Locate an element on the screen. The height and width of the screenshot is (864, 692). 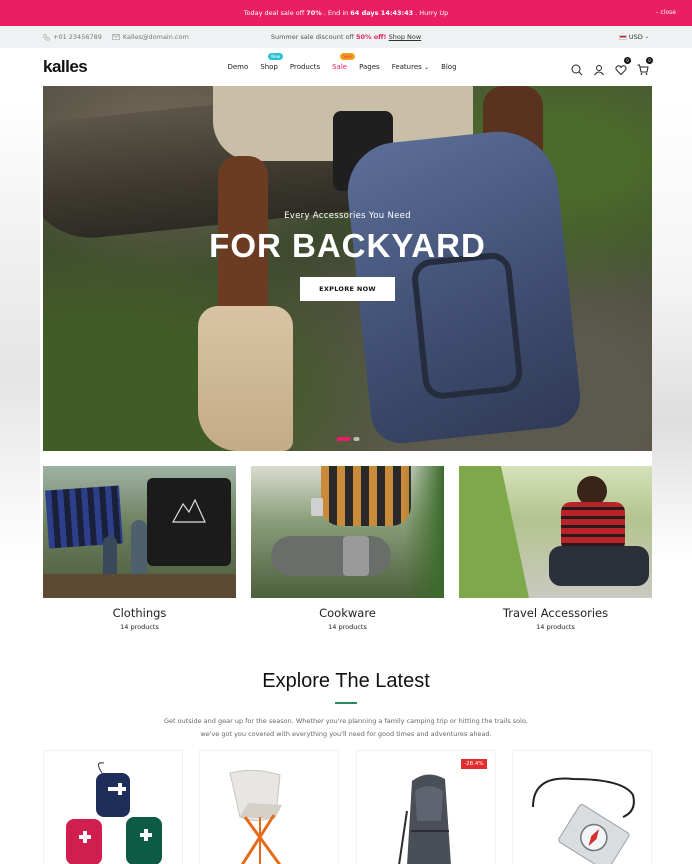
side-decoration-right is located at coordinates (672, 330).